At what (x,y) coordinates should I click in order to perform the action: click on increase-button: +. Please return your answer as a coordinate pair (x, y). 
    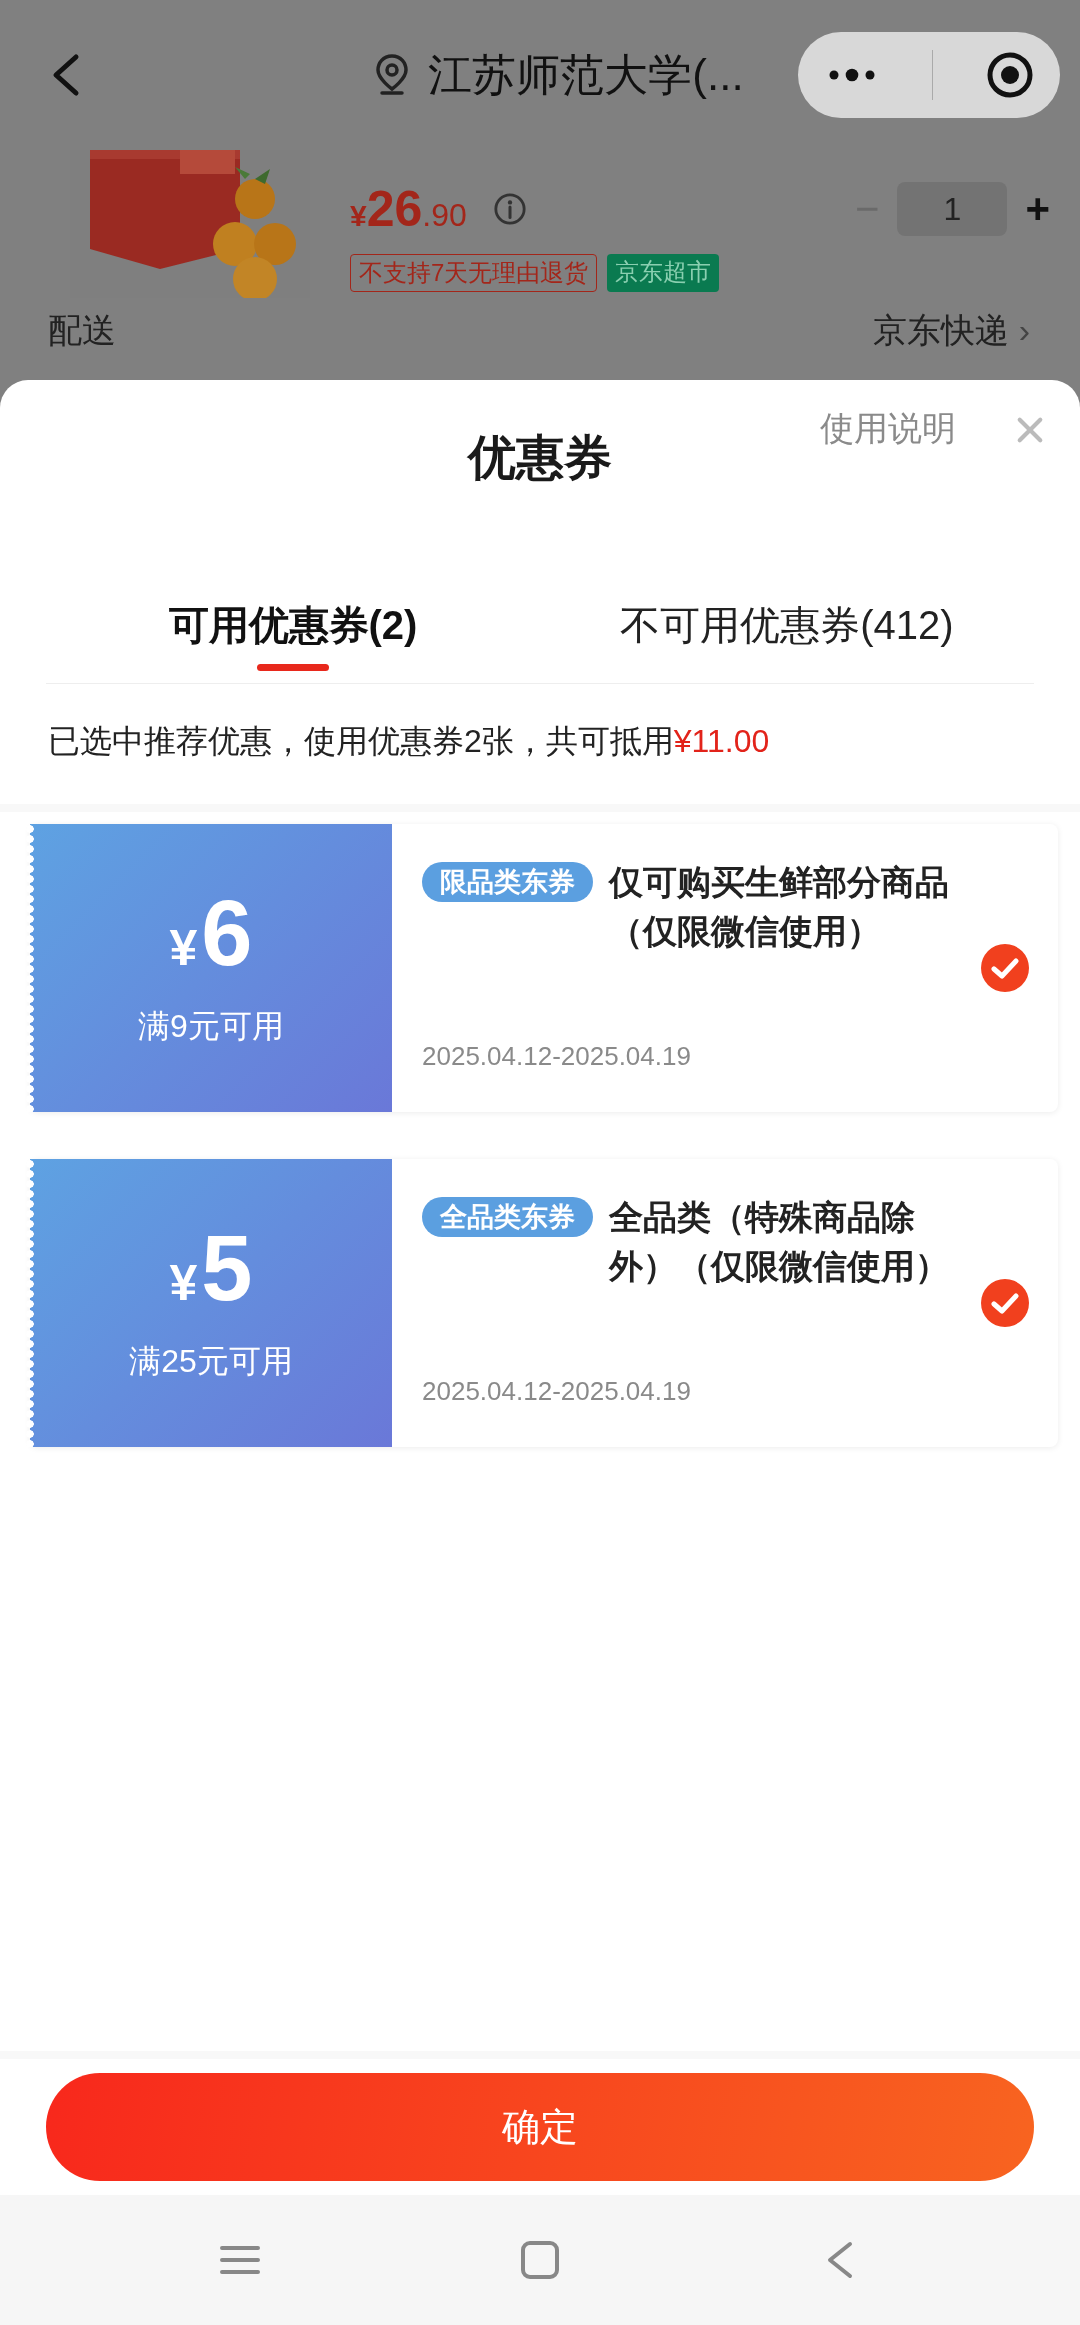
    Looking at the image, I should click on (1037, 209).